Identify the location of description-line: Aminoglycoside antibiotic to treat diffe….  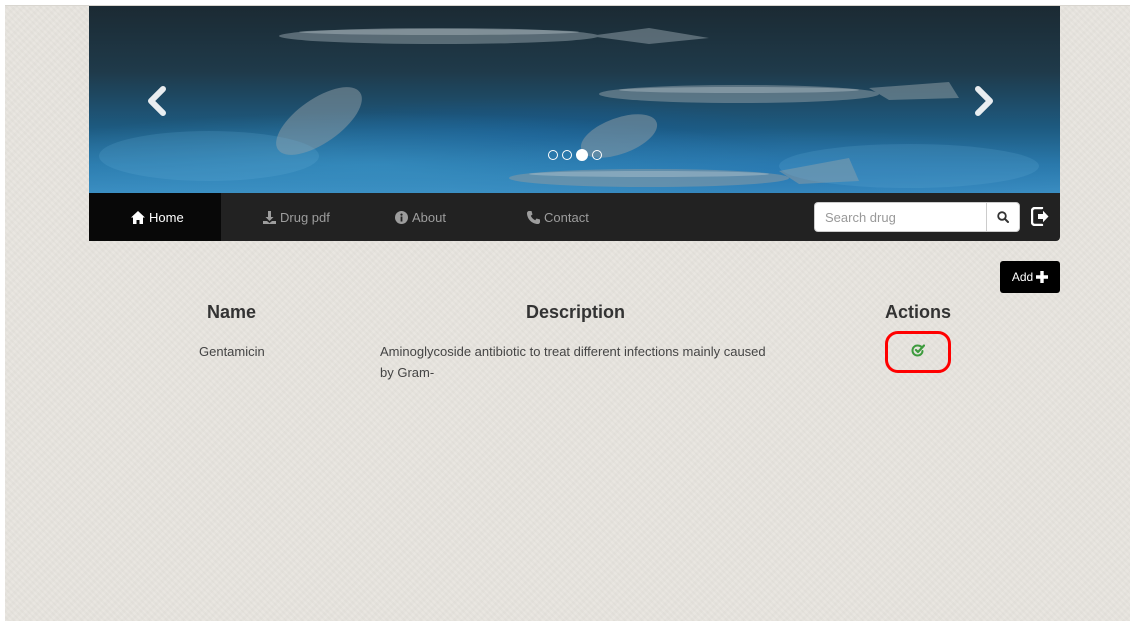
(573, 351).